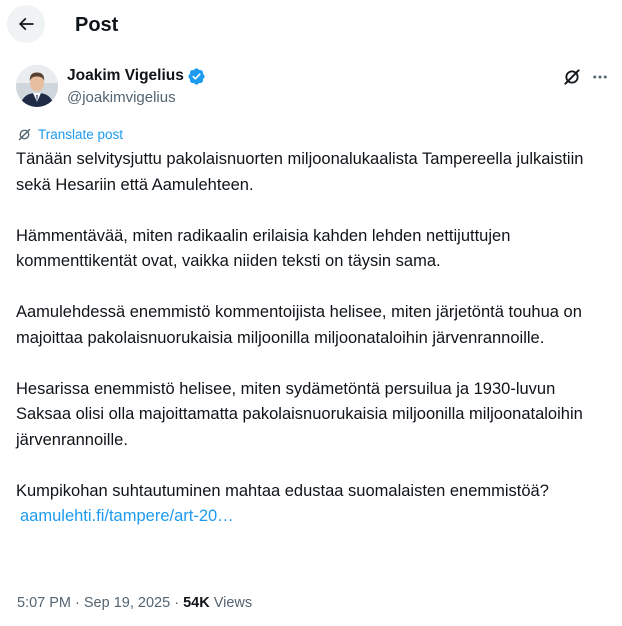  What do you see at coordinates (600, 77) in the screenshot?
I see `more-horizontal-icon` at bounding box center [600, 77].